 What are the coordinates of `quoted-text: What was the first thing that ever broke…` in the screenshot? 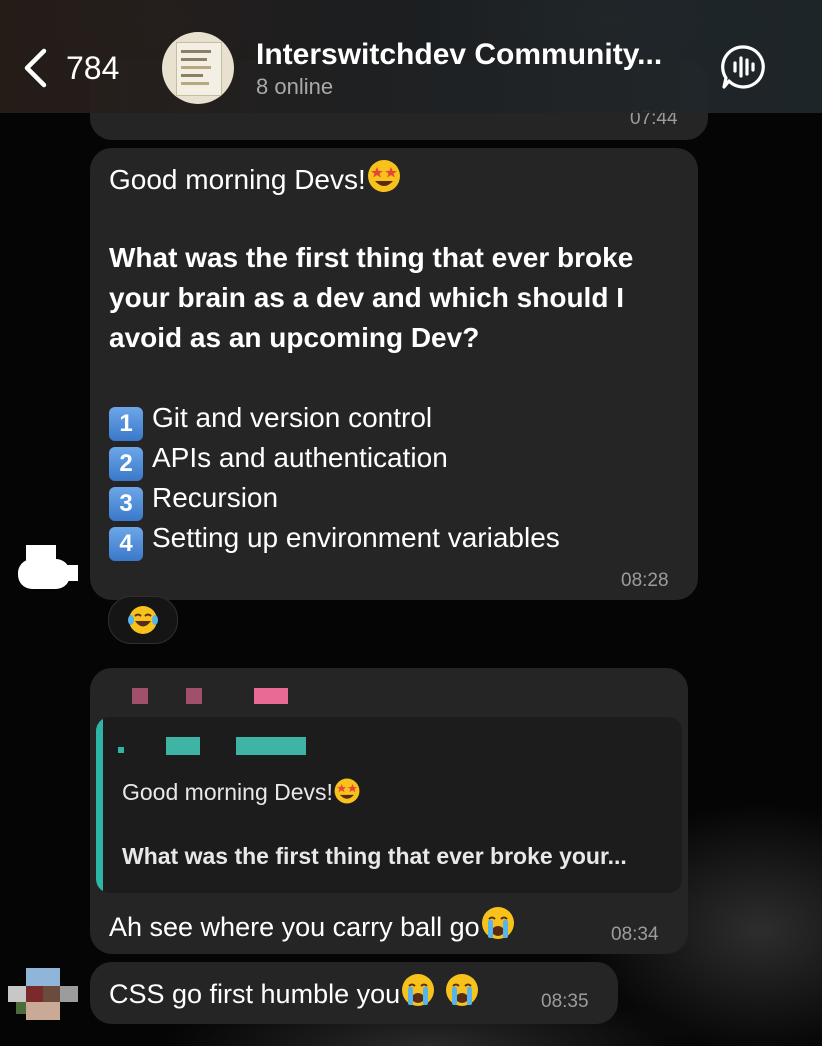 It's located at (374, 856).